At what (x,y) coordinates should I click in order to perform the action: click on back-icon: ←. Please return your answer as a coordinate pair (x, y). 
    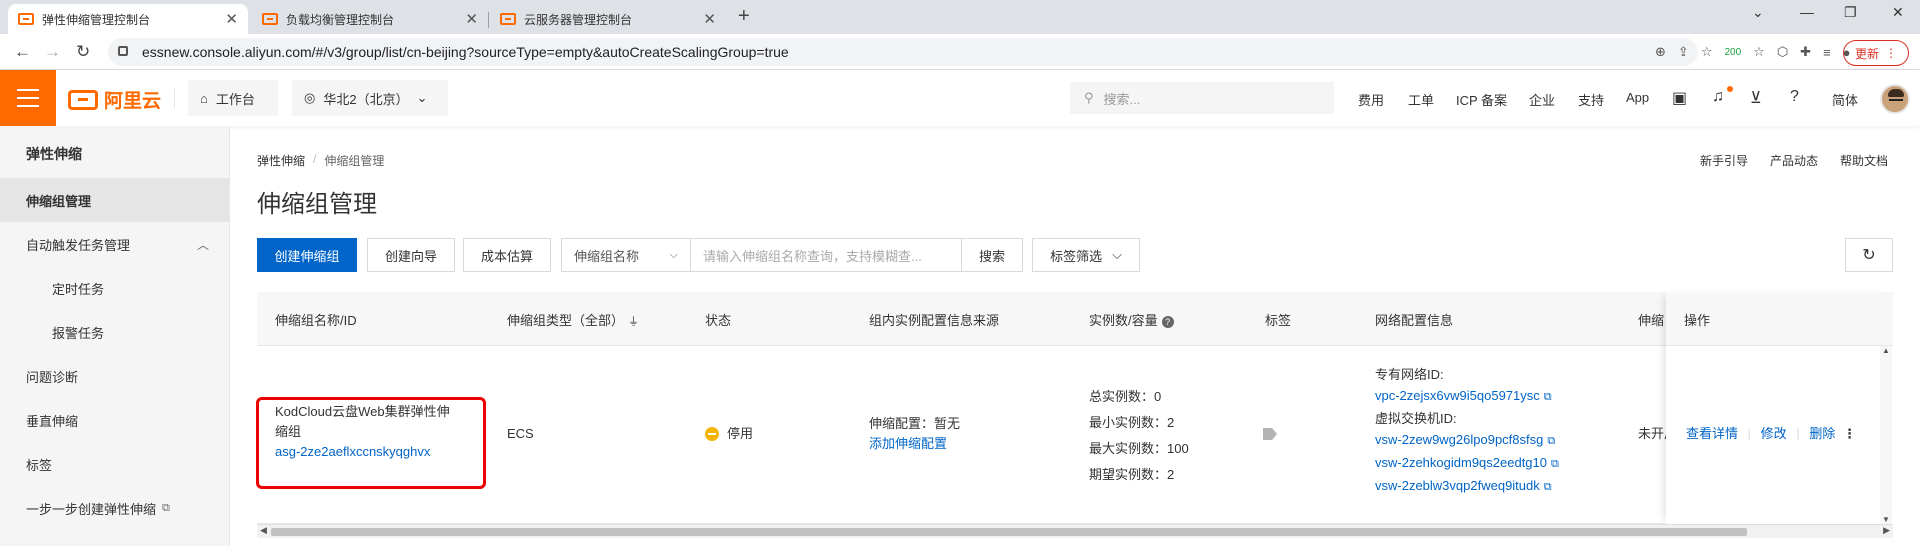
    Looking at the image, I should click on (22, 52).